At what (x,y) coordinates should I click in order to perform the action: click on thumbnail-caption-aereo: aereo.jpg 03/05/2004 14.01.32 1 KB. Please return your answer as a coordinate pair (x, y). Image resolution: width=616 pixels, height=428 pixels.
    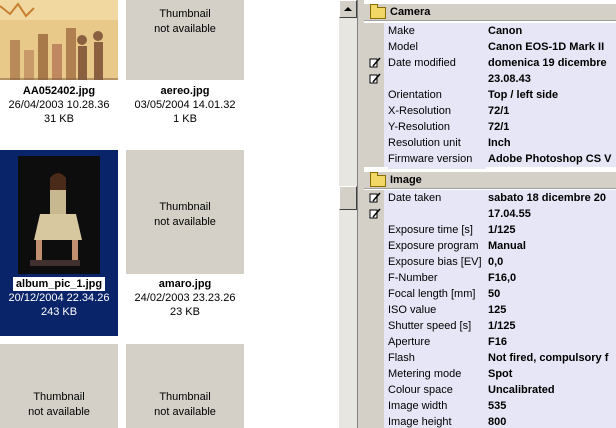
    Looking at the image, I should click on (185, 105).